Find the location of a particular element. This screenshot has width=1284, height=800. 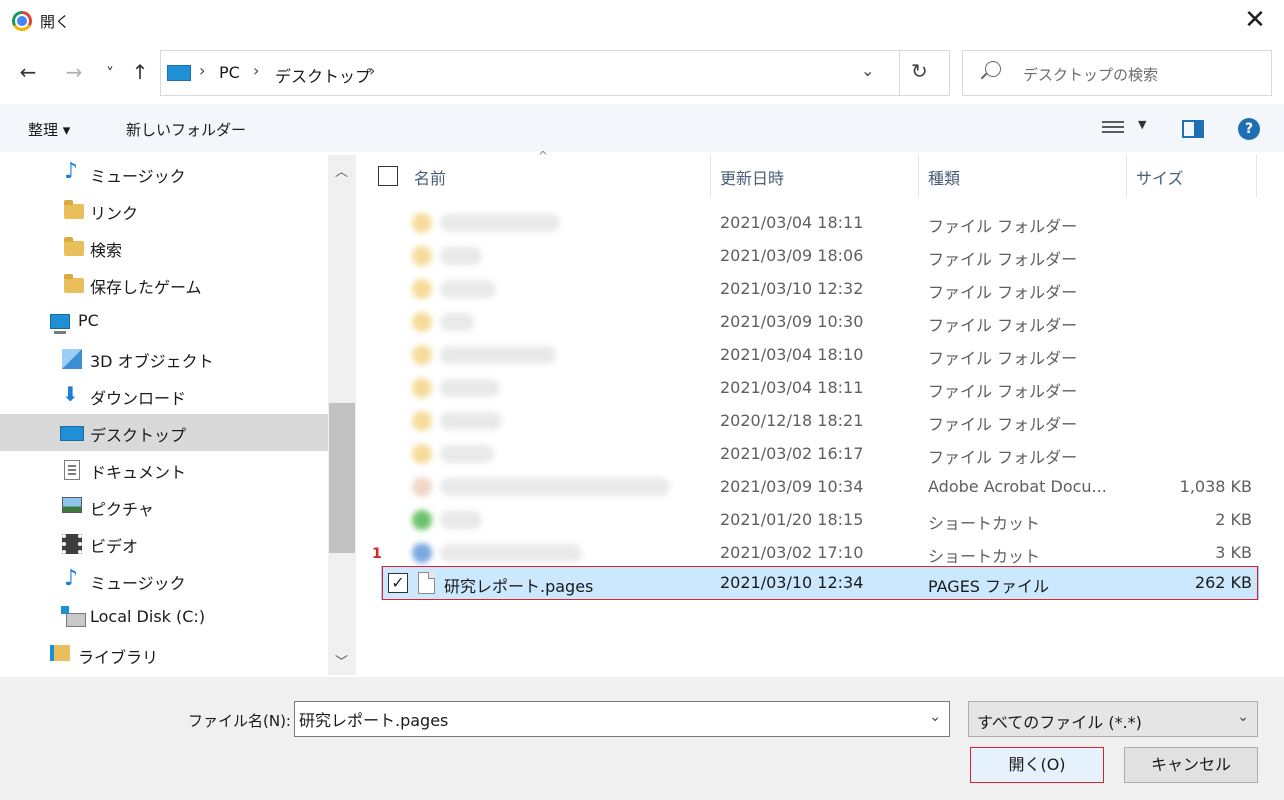

folder-icon is located at coordinates (422, 454).